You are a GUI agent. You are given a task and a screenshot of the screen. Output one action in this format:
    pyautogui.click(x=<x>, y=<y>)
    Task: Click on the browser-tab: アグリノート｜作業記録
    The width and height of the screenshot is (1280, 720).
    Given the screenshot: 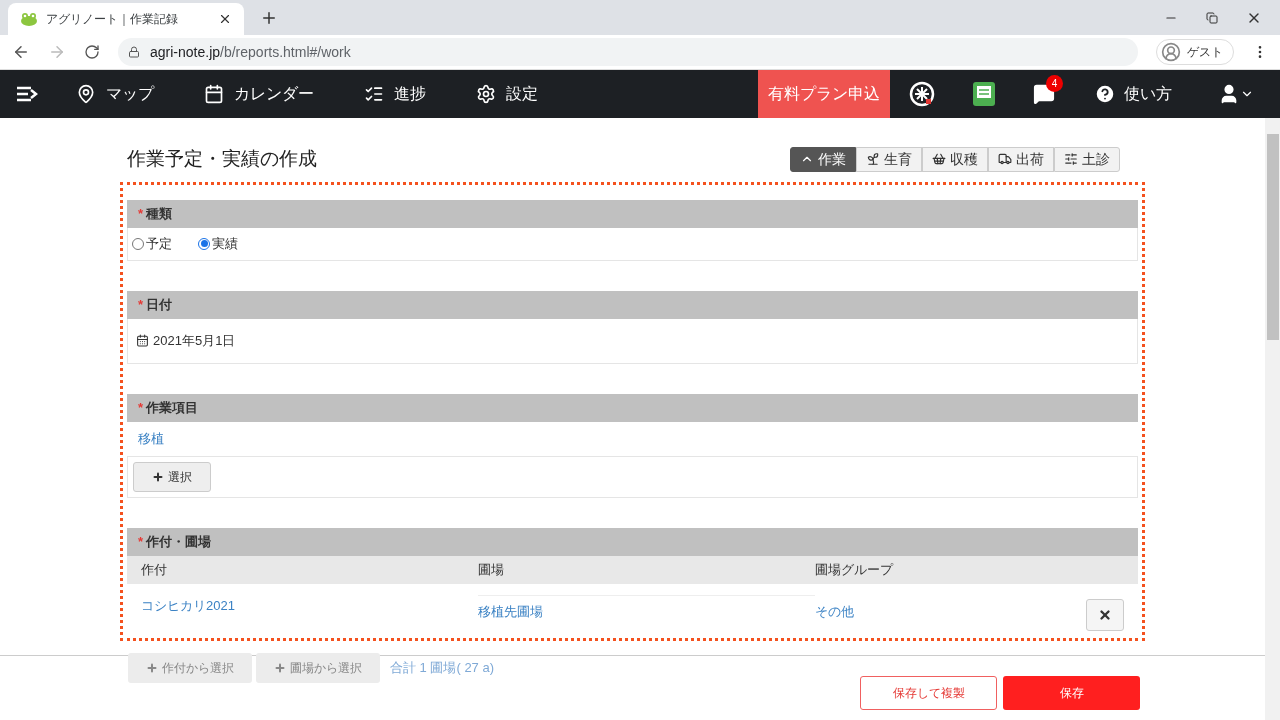 What is the action you would take?
    pyautogui.click(x=126, y=19)
    